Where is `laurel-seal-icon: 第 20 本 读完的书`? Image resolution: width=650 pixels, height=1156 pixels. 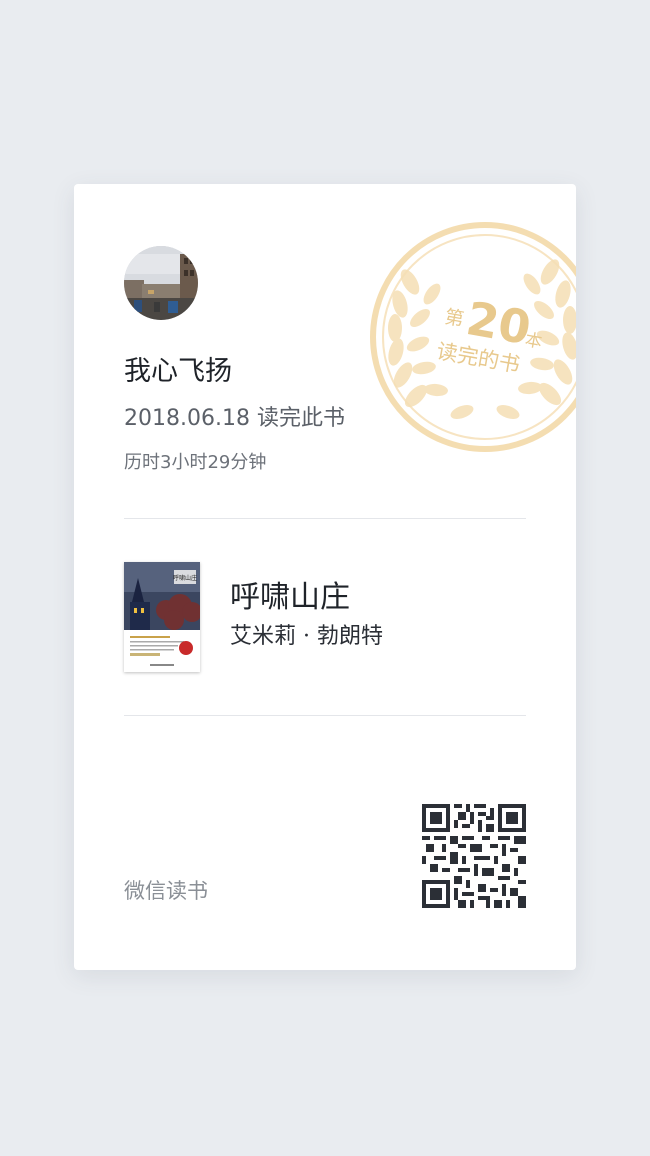
laurel-seal-icon: 第 20 本 读完的书 is located at coordinates (473, 337).